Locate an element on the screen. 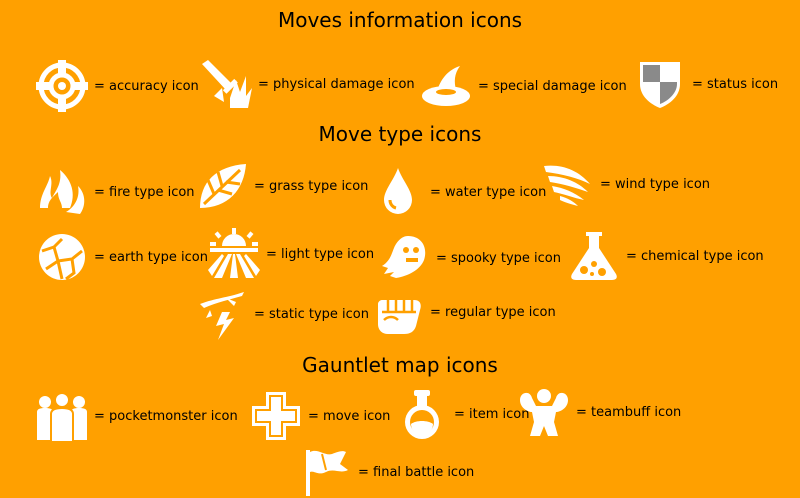 The image size is (800, 498). legend-item-grass: = grass type icon is located at coordinates (282, 186).